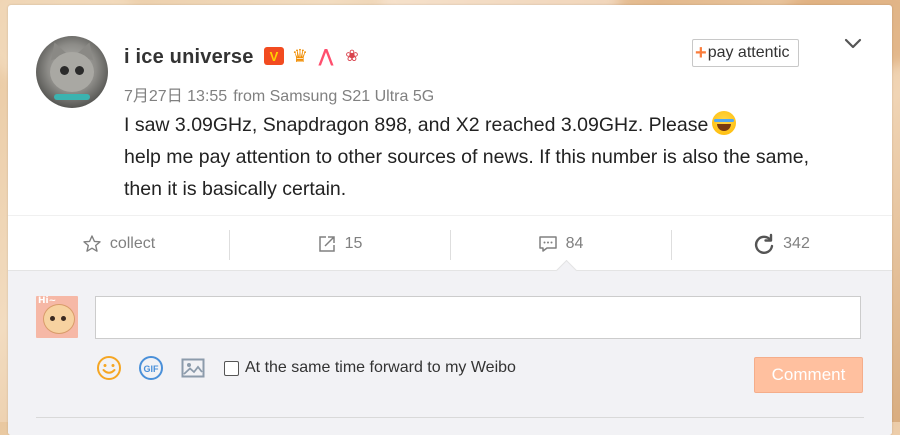  I want to click on author-name: i ice universe, so click(189, 57).